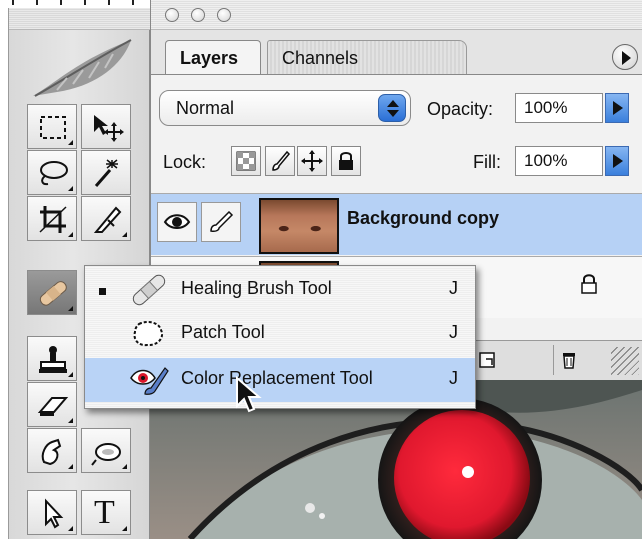 This screenshot has height=539, width=642. I want to click on marquee-icon, so click(53, 127).